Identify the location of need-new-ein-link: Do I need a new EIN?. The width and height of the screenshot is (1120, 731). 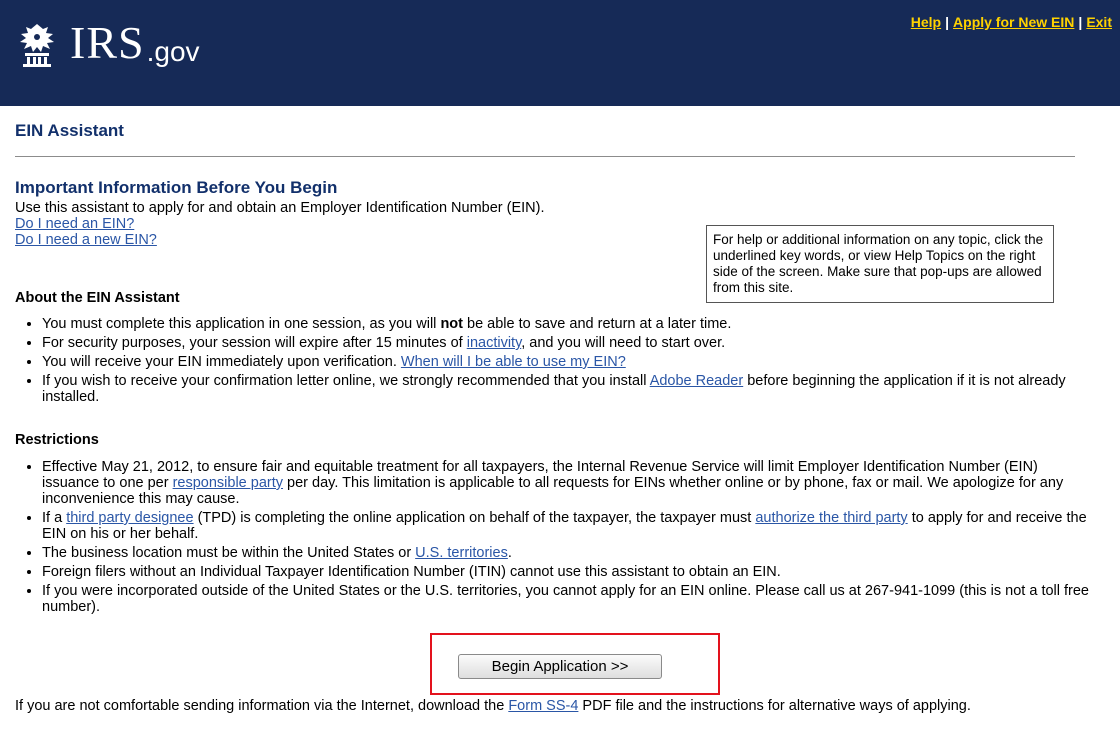
(86, 240).